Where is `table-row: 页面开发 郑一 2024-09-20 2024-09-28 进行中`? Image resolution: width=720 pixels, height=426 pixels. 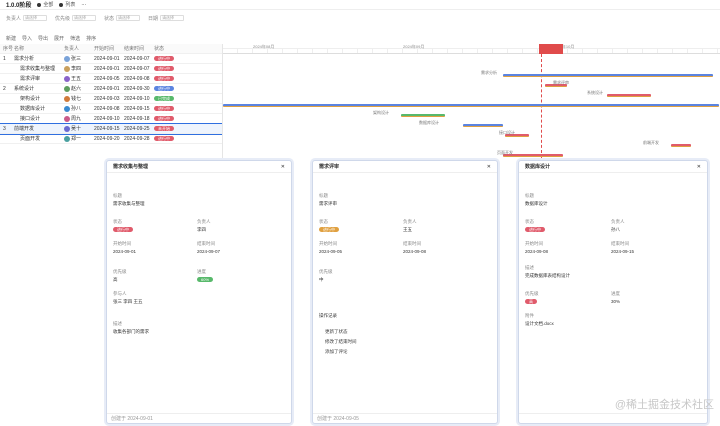
table-row: 页面开发 郑一 2024-09-20 2024-09-28 进行中 is located at coordinates (111, 139).